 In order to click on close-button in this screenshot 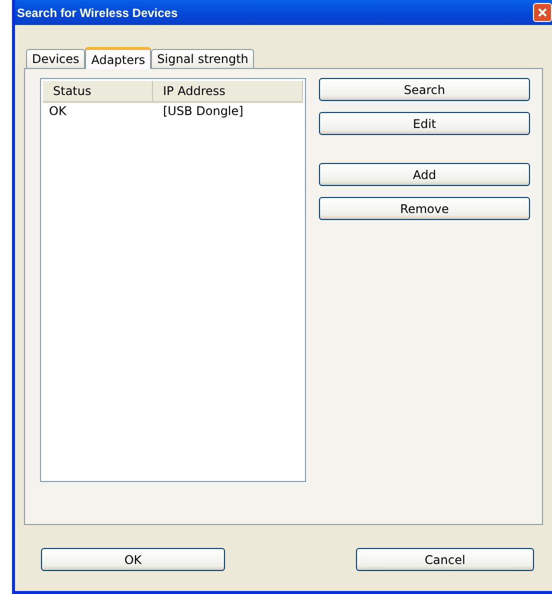, I will do `click(542, 12)`.